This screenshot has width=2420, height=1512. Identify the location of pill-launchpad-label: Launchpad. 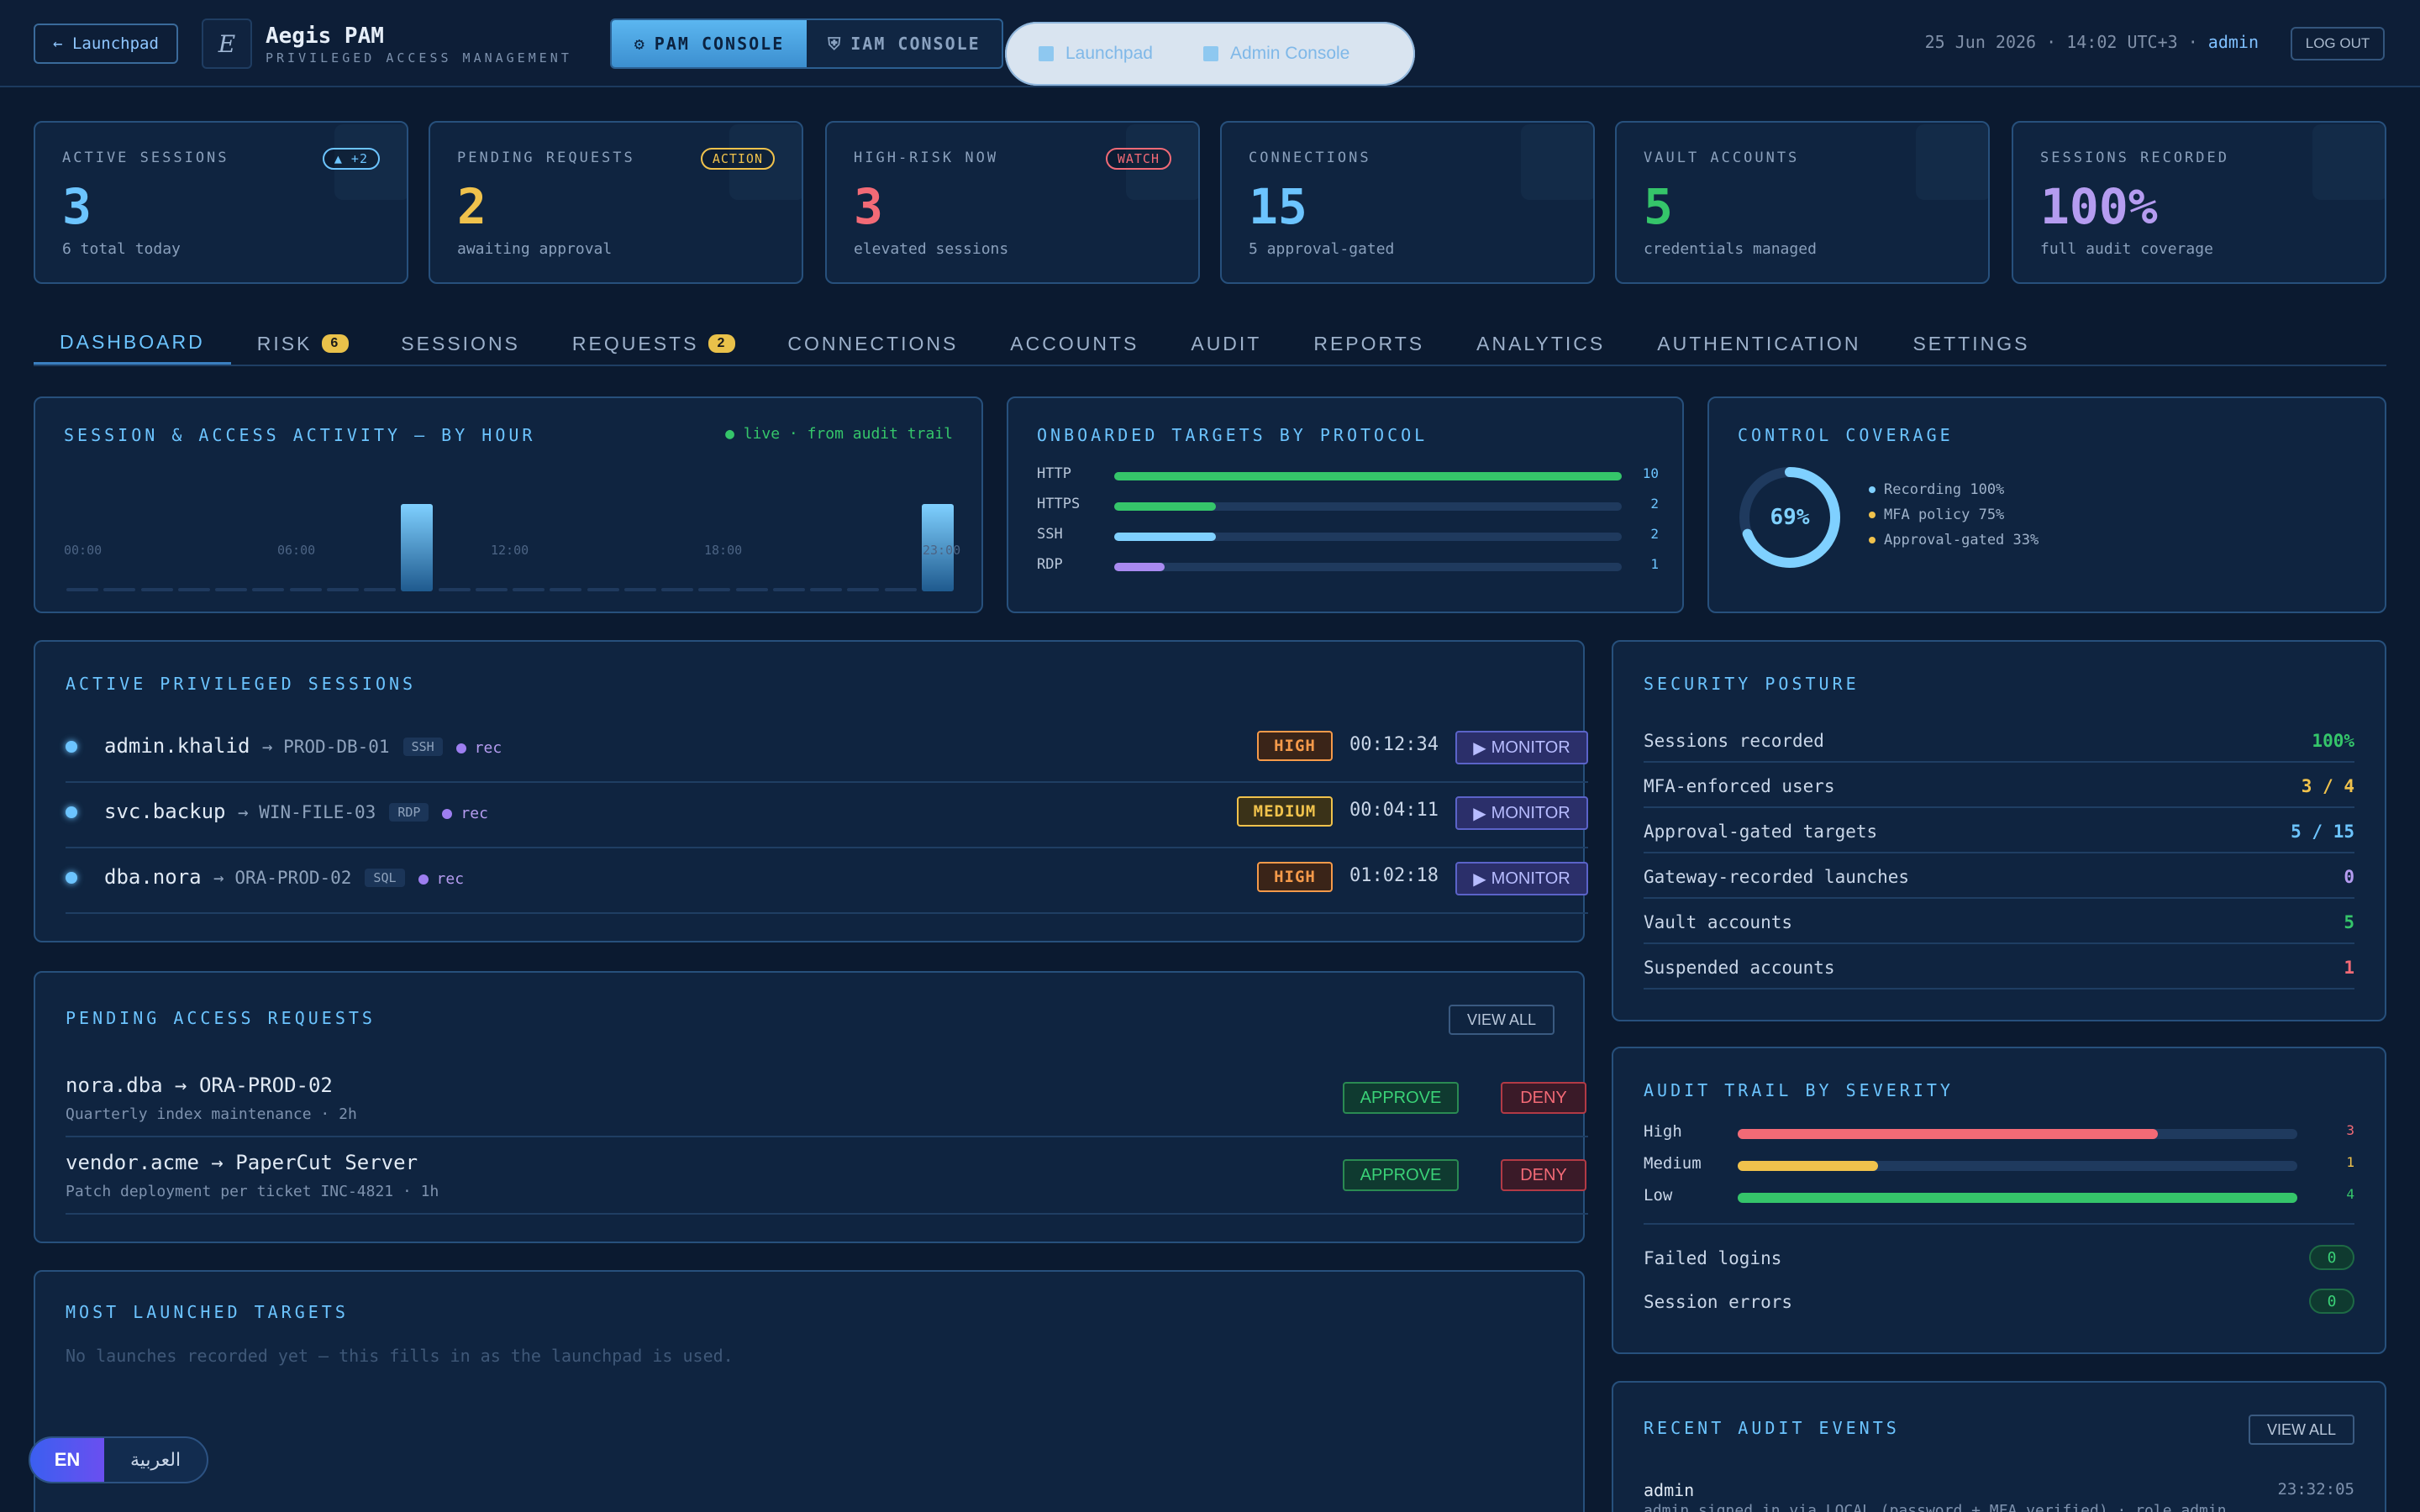
(1109, 53).